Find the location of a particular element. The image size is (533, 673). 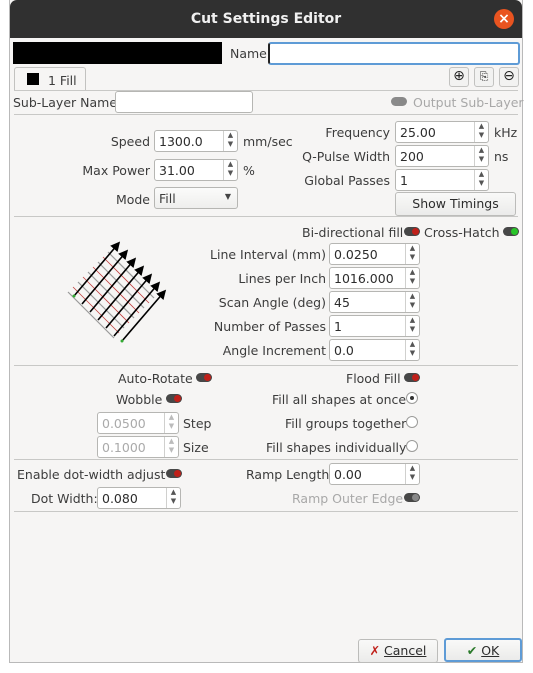

bidir-fill-label: Bi-directional fill is located at coordinates (353, 232).